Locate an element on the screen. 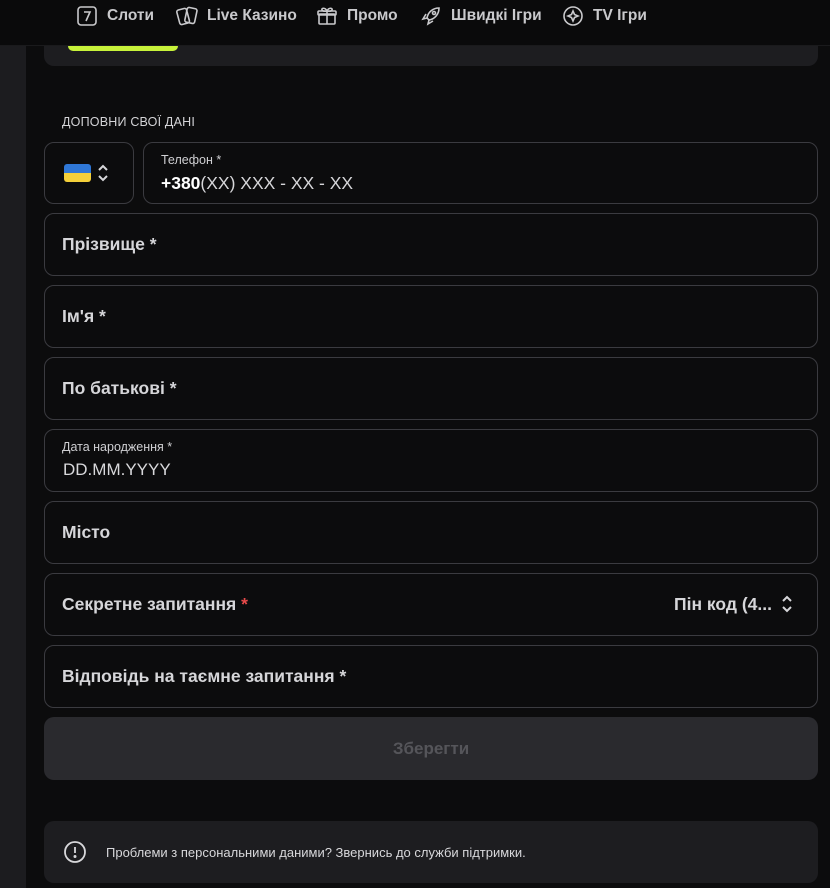 This screenshot has width=830, height=888. patronymic-placeholder: По батькові * is located at coordinates (119, 388).